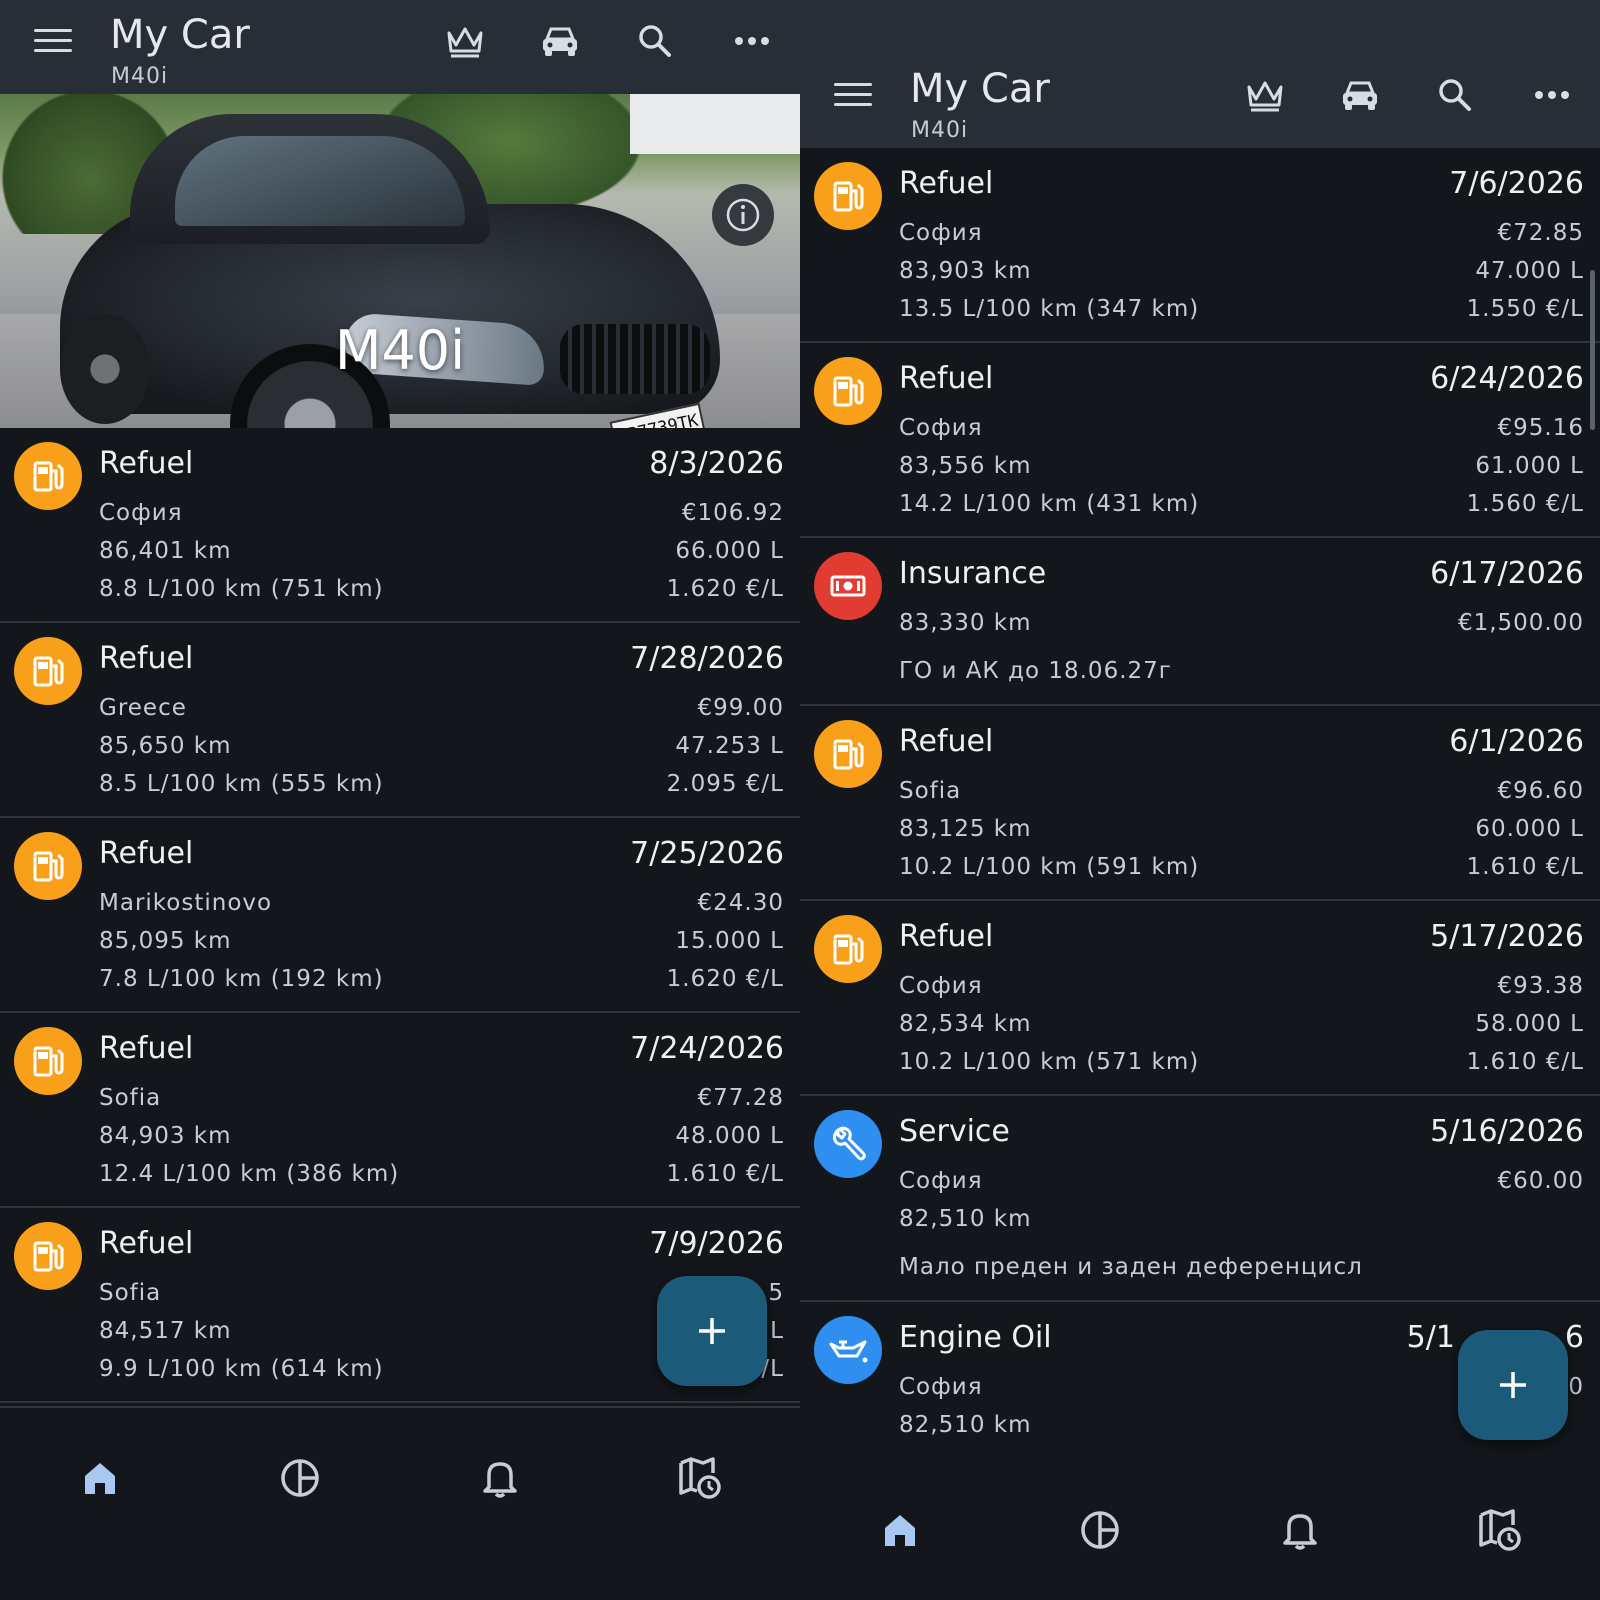 This screenshot has height=1600, width=1600. Describe the element at coordinates (1525, 504) in the screenshot. I see `entry-price: 1.560 €/L` at that location.